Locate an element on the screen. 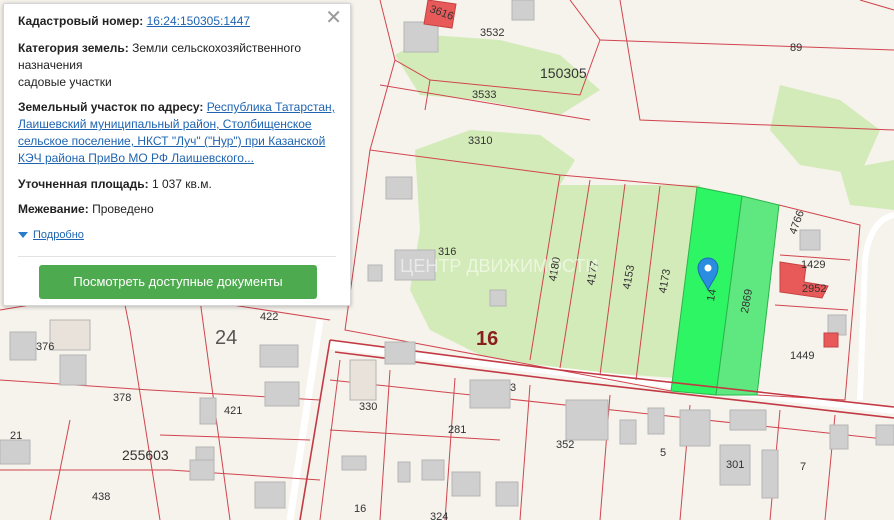  parcel-label: 324 is located at coordinates (439, 515).